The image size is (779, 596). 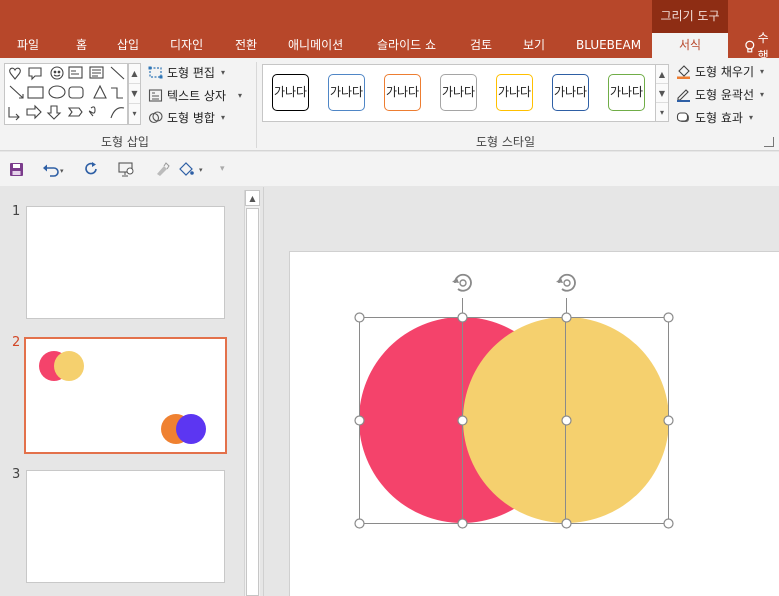 I want to click on slide-thumbnail-content, so click(x=122, y=397).